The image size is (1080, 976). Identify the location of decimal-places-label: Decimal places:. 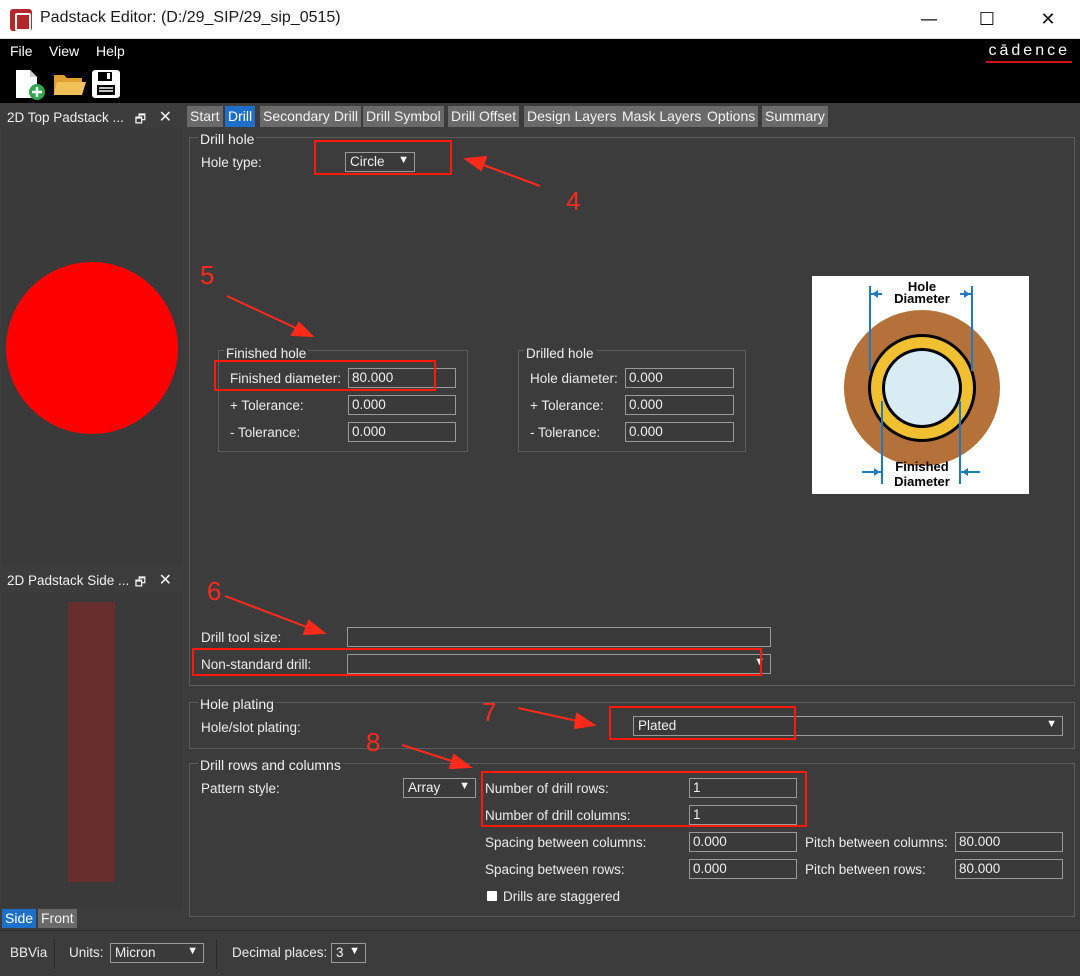
(280, 952).